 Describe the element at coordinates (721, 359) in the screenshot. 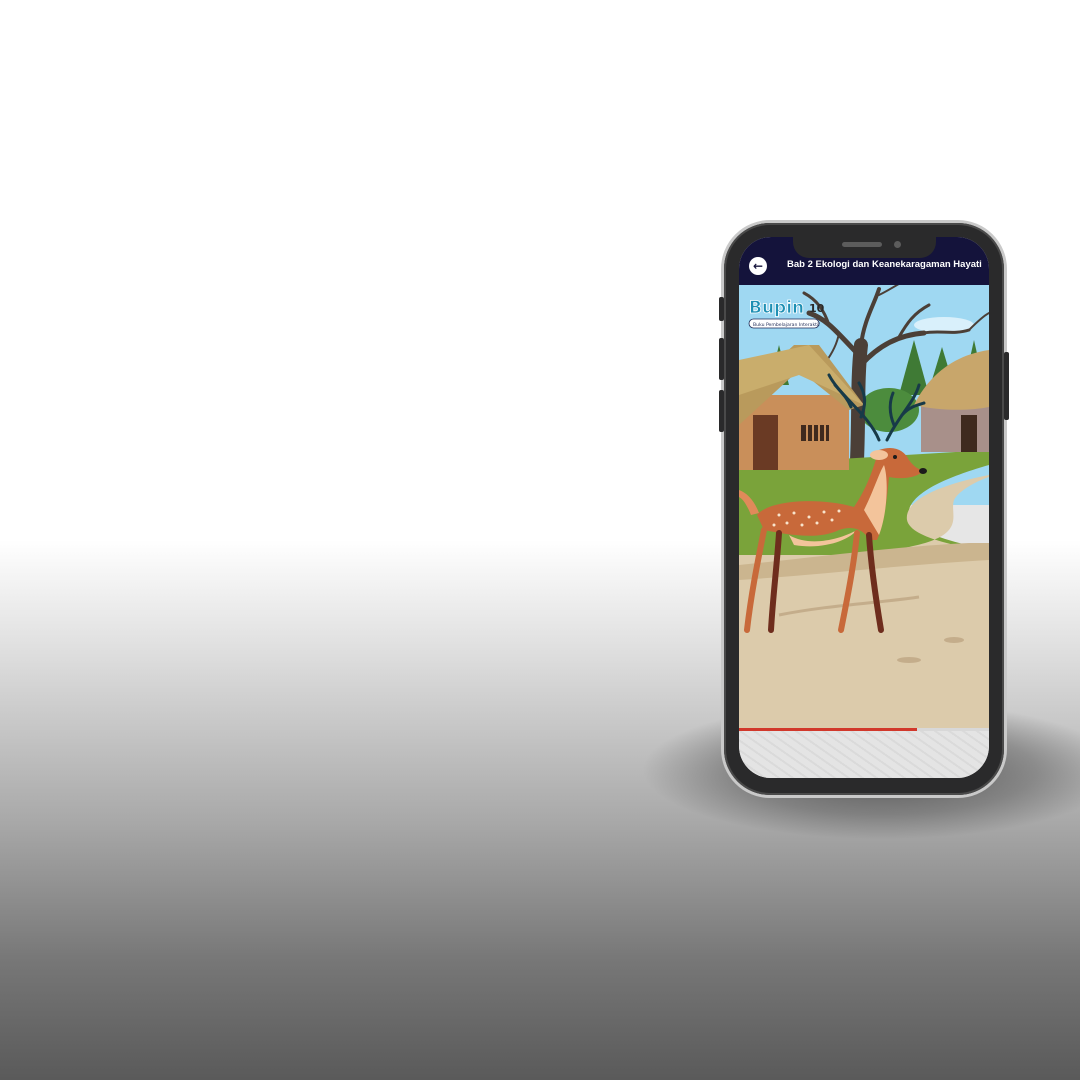

I see `volume-up-button` at that location.